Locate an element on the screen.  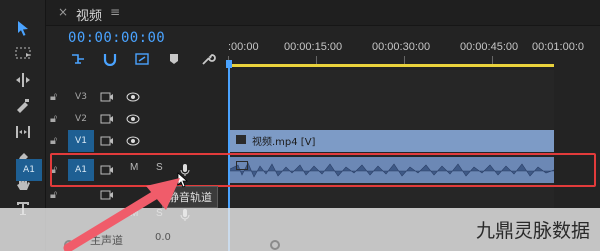
selection-icon is located at coordinates (23, 28).